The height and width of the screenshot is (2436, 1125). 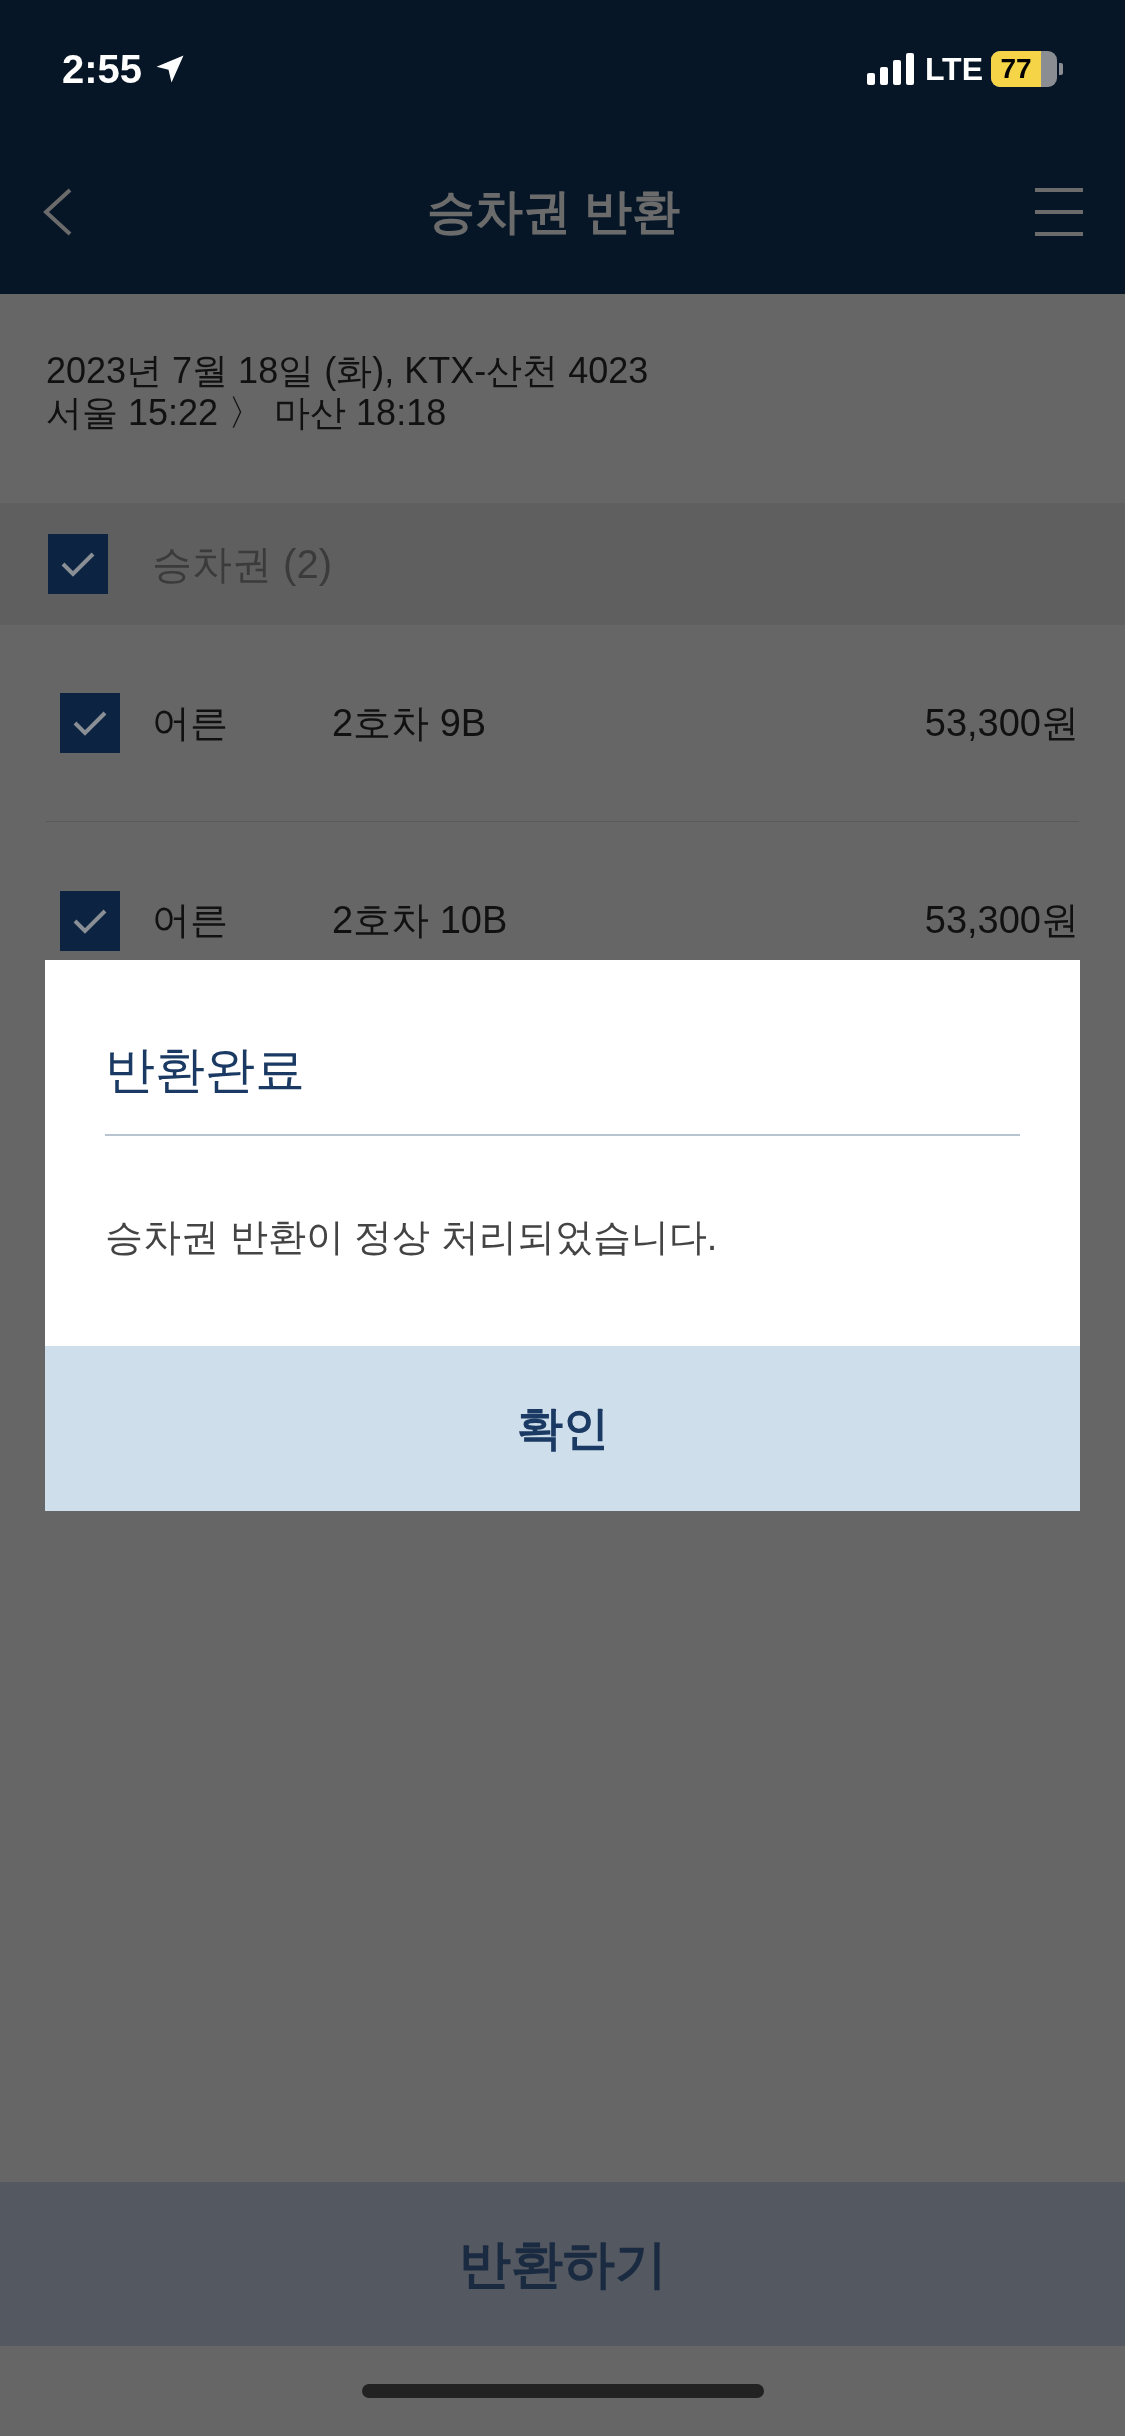 What do you see at coordinates (553, 212) in the screenshot?
I see `screen-title: 승차권 반환` at bounding box center [553, 212].